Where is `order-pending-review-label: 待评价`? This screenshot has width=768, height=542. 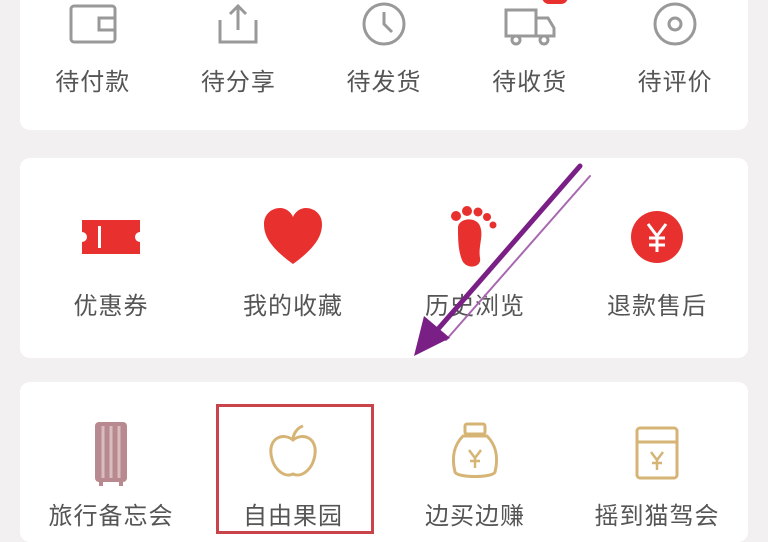 order-pending-review-label: 待评价 is located at coordinates (675, 82).